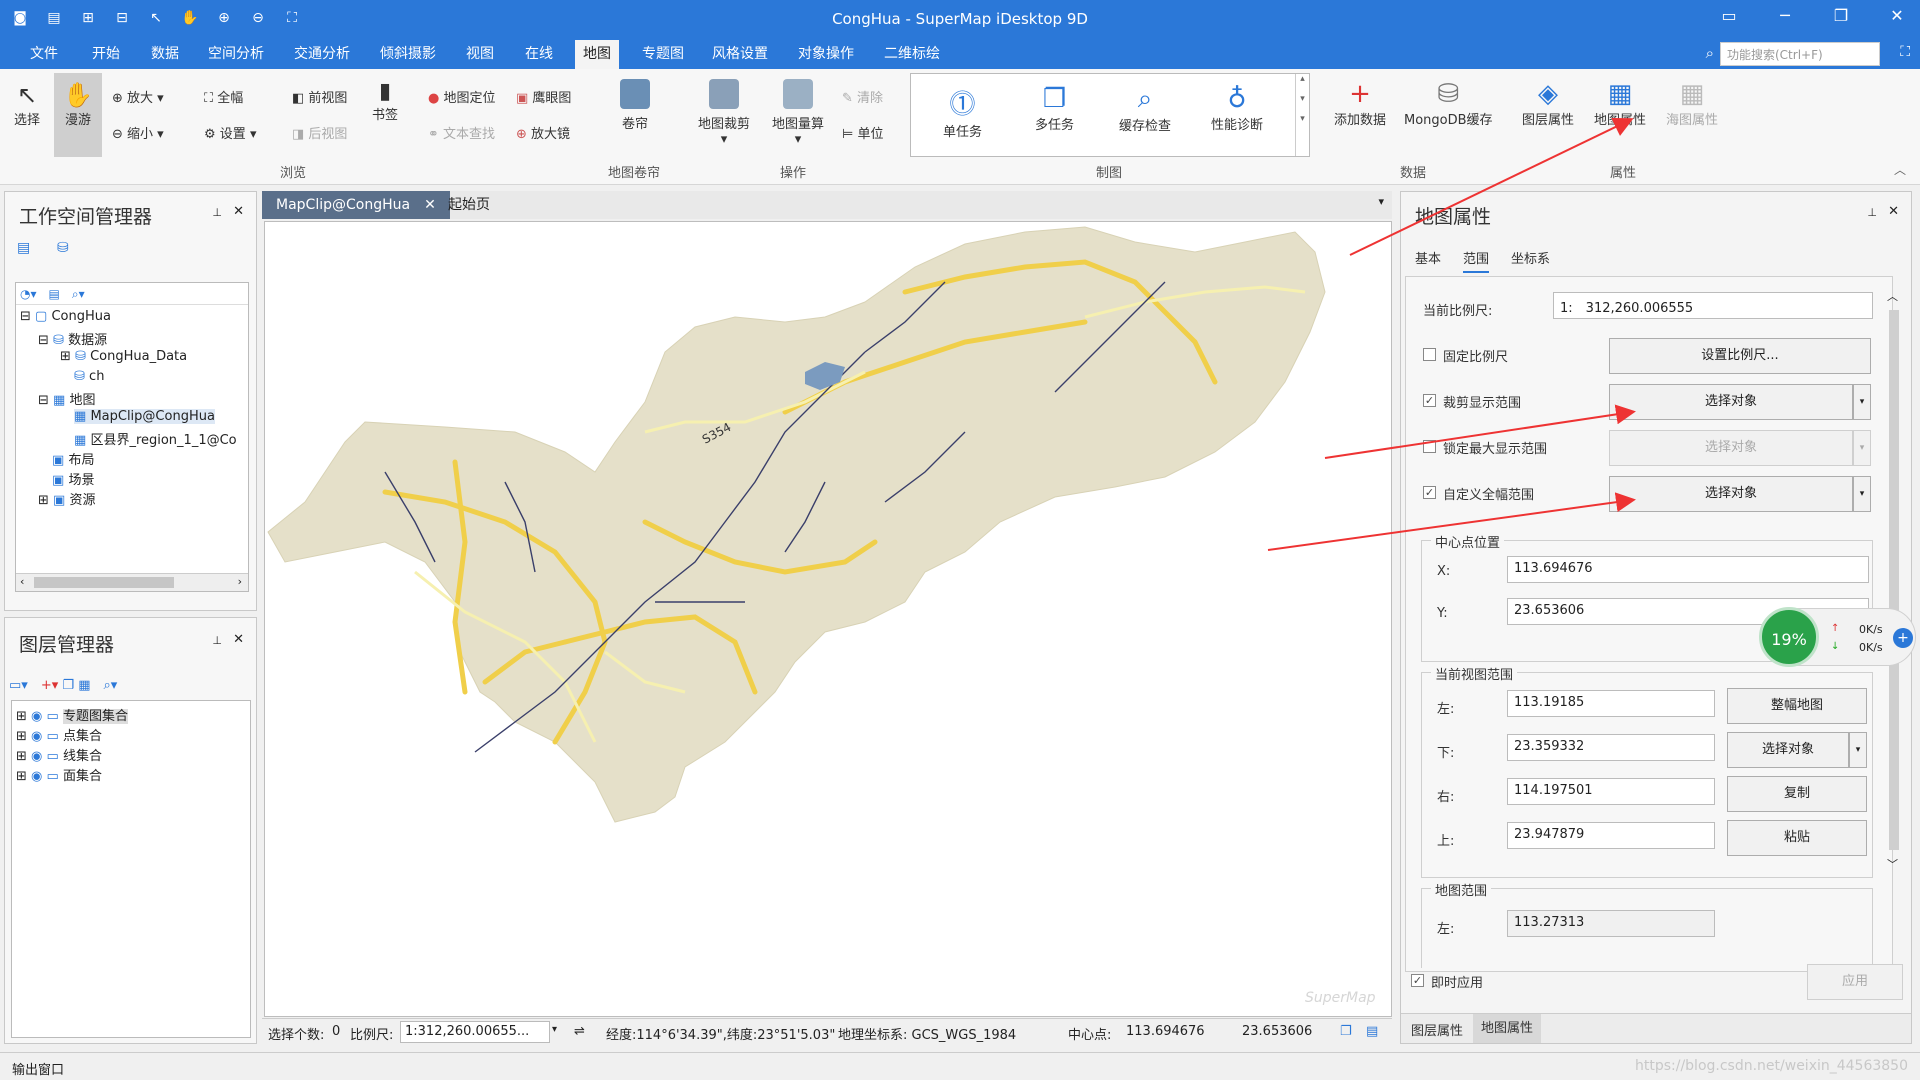 This screenshot has height=1080, width=1920. Describe the element at coordinates (123, 356) in the screenshot. I see `tree-ds-conghua-data: ⊞ ⛁ CongHua_Data` at that location.